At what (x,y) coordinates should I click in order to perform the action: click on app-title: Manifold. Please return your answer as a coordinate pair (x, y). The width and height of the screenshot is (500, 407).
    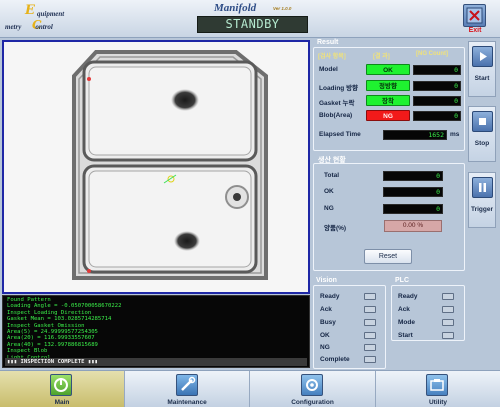
    Looking at the image, I should click on (235, 8).